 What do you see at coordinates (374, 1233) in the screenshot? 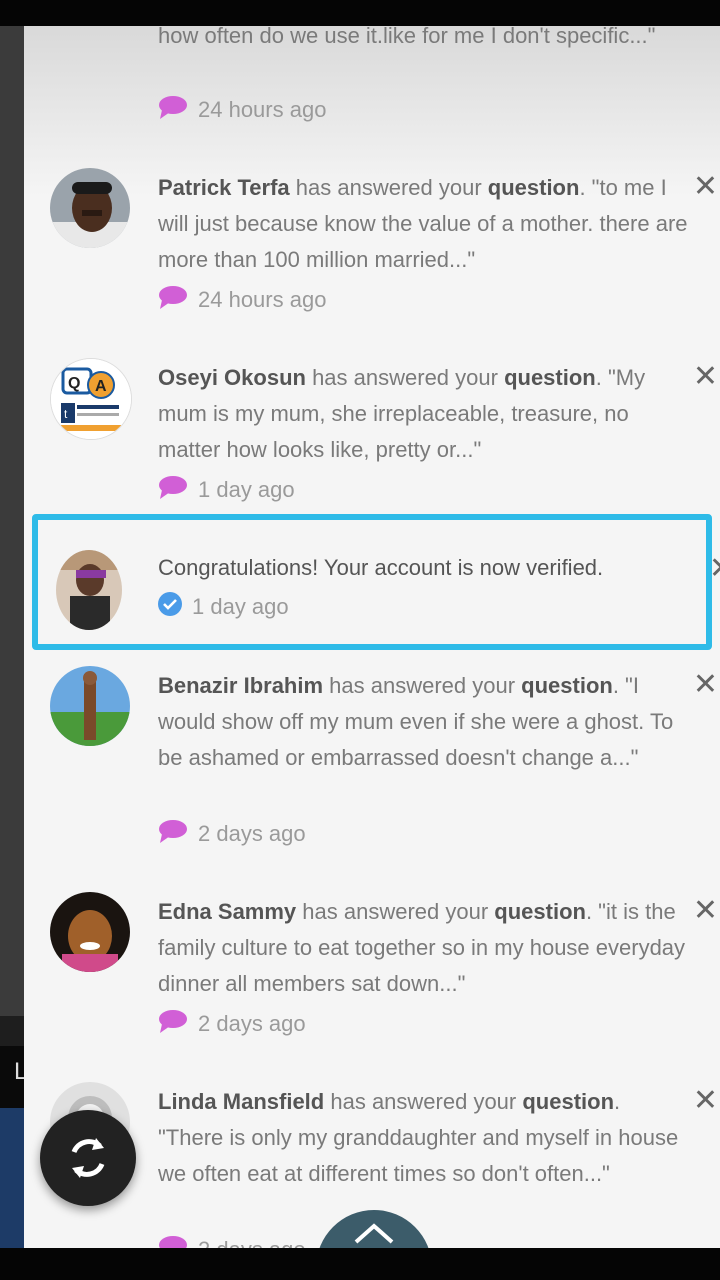
I see `chevron-up-icon` at bounding box center [374, 1233].